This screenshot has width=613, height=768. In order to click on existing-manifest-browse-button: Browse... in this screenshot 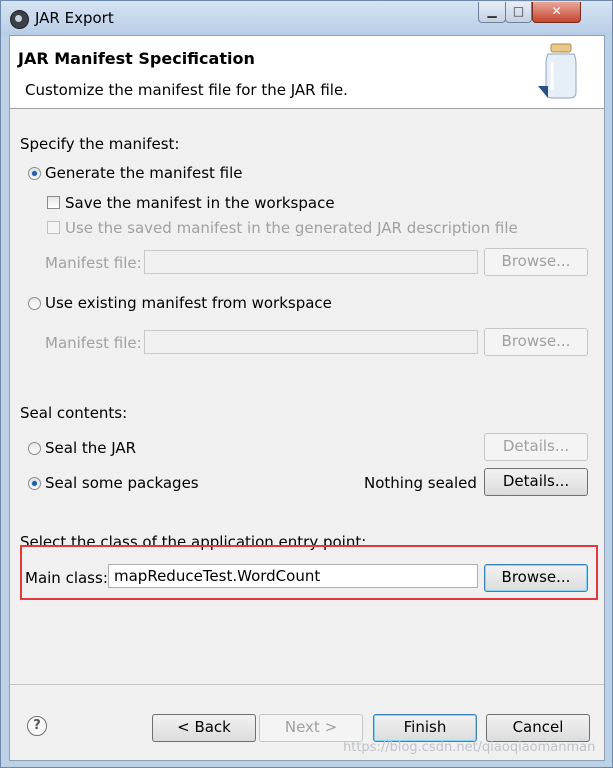, I will do `click(536, 342)`.